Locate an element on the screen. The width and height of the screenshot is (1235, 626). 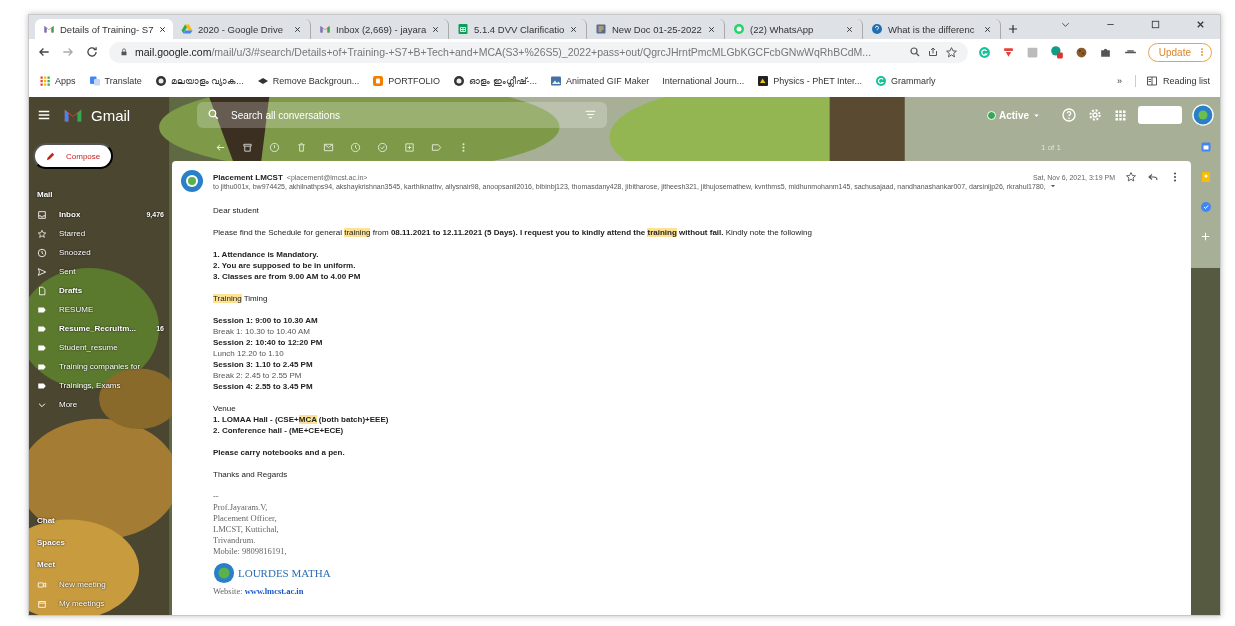
section-heading: Chat is located at coordinates (46, 520).